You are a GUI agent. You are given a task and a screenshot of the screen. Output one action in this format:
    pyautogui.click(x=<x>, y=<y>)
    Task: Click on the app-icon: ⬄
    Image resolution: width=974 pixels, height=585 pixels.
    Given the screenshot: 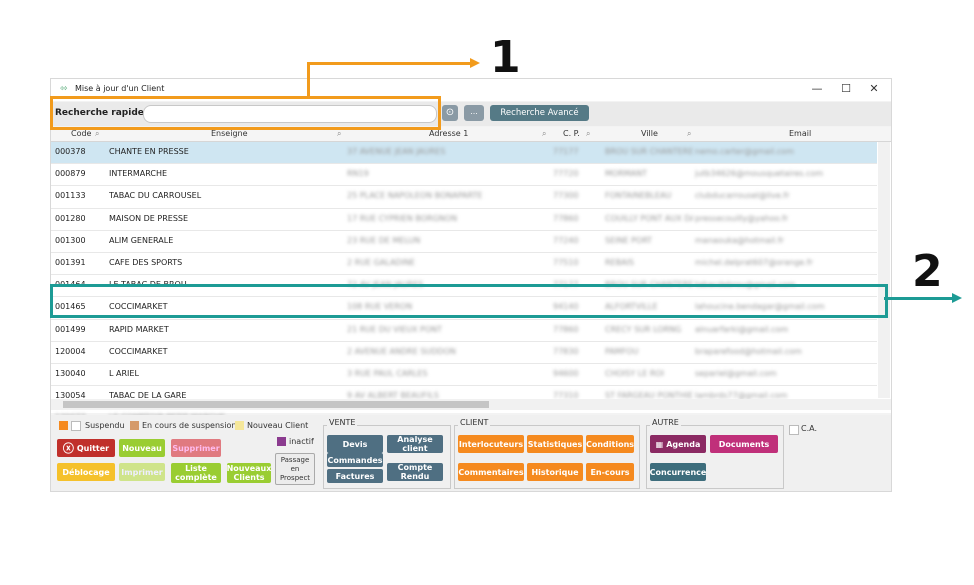 What is the action you would take?
    pyautogui.click(x=64, y=89)
    